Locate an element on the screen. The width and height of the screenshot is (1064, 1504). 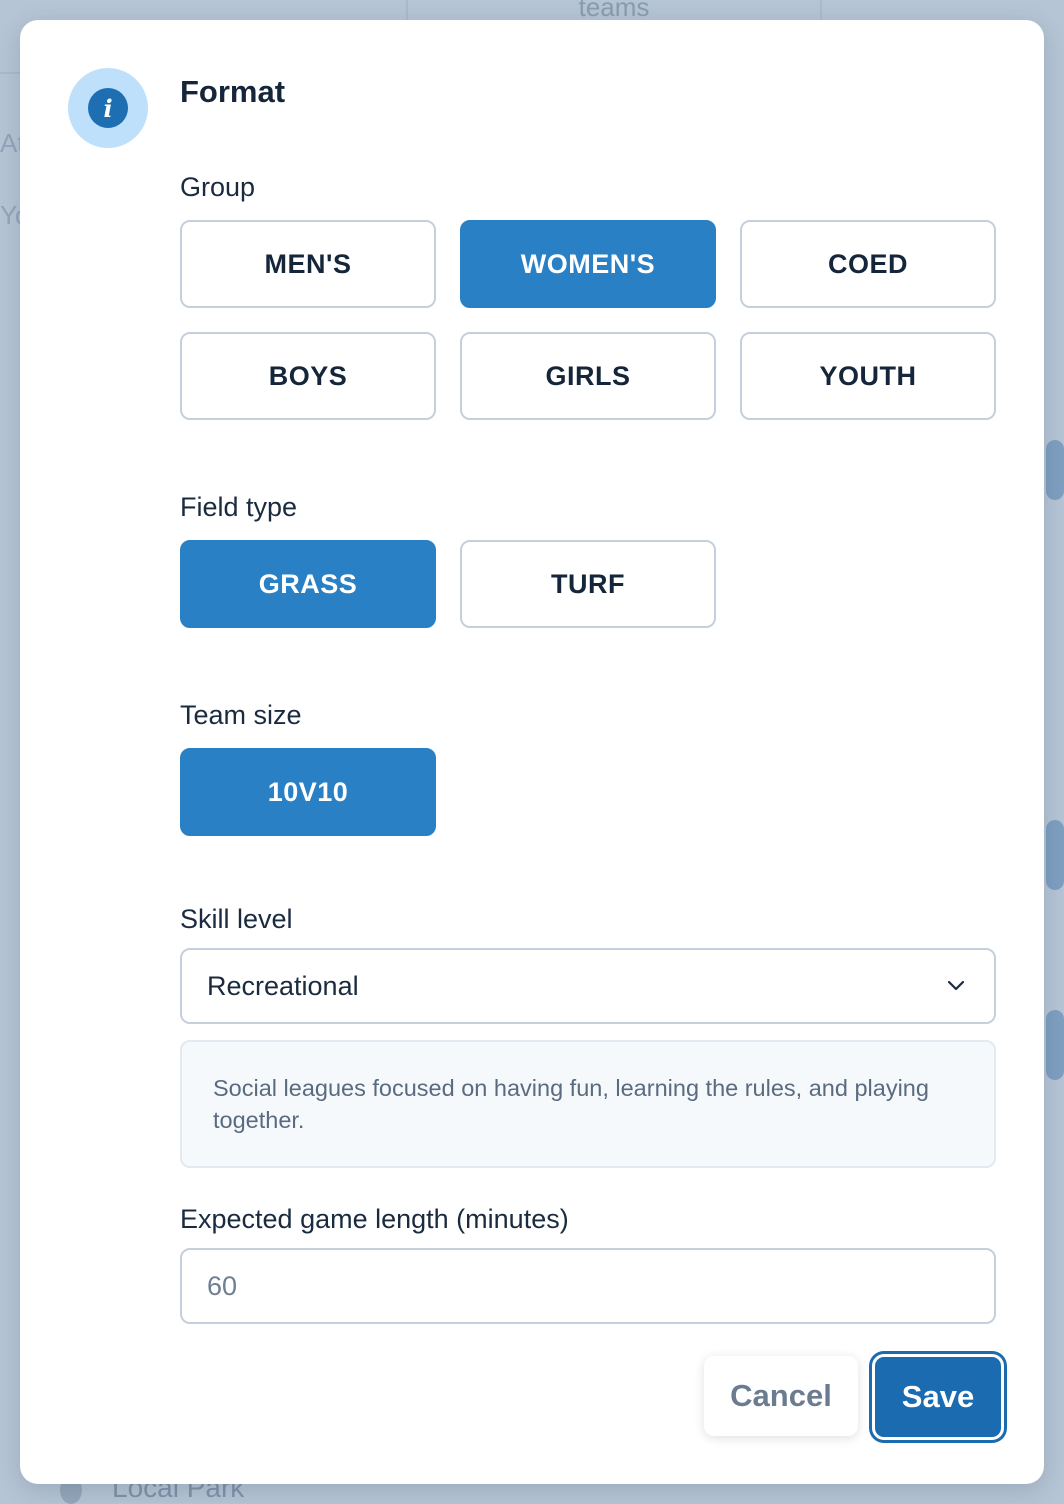
group-option-coed: COED is located at coordinates (868, 264).